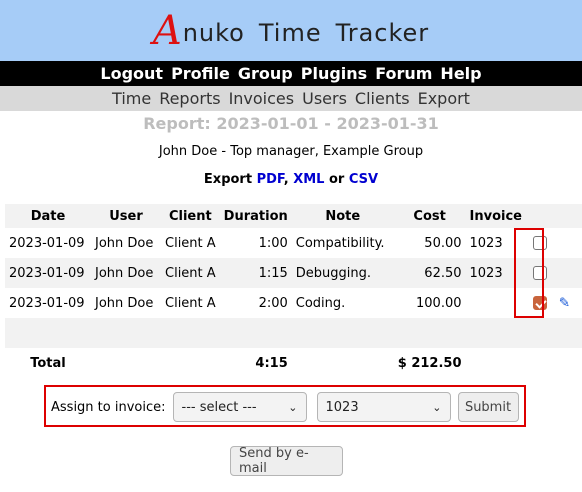  What do you see at coordinates (189, 98) in the screenshot?
I see `subnav-reports: Reports` at bounding box center [189, 98].